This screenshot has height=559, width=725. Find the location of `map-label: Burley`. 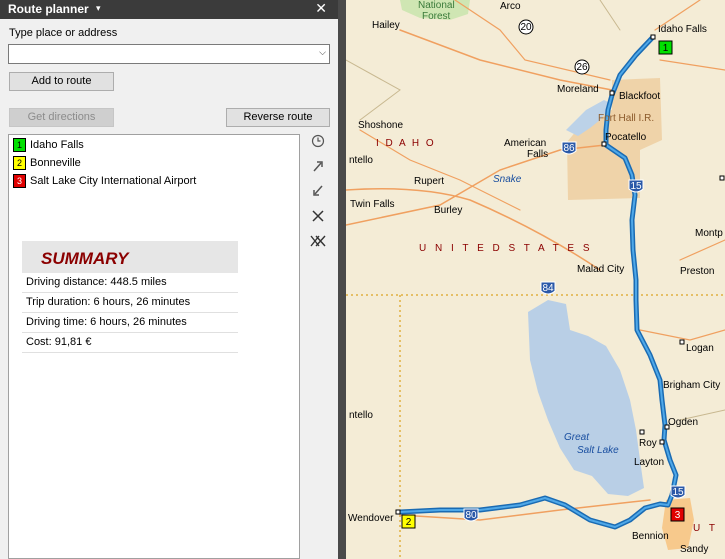

map-label: Burley is located at coordinates (448, 210).